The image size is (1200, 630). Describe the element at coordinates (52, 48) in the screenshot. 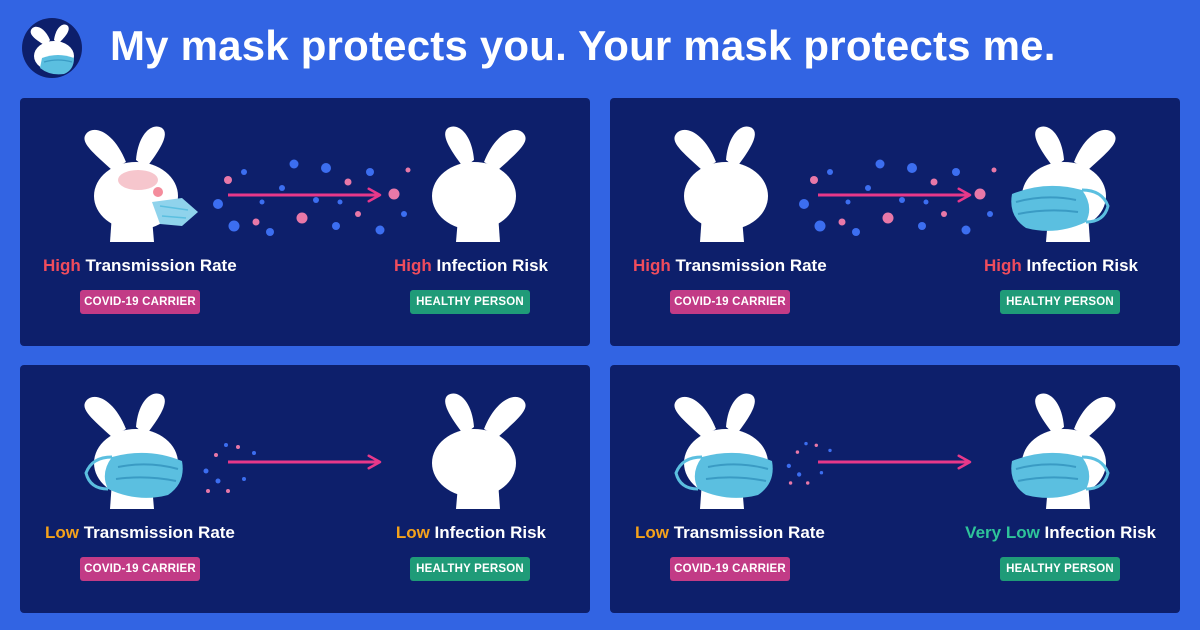

I see `bunny-logo-icon` at that location.